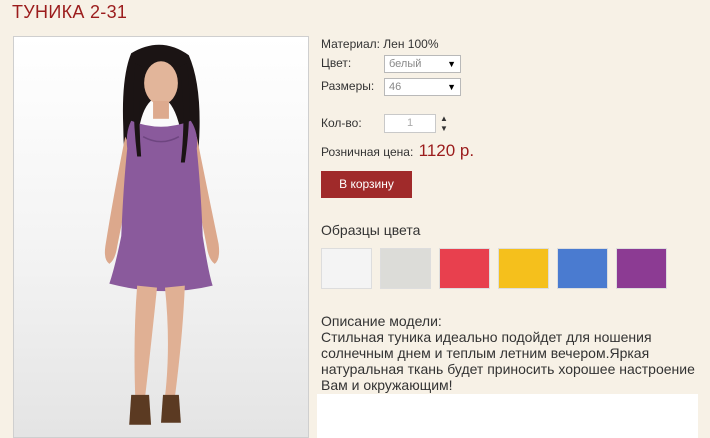 The width and height of the screenshot is (710, 438). Describe the element at coordinates (446, 150) in the screenshot. I see `price-value: 1120 р.` at that location.